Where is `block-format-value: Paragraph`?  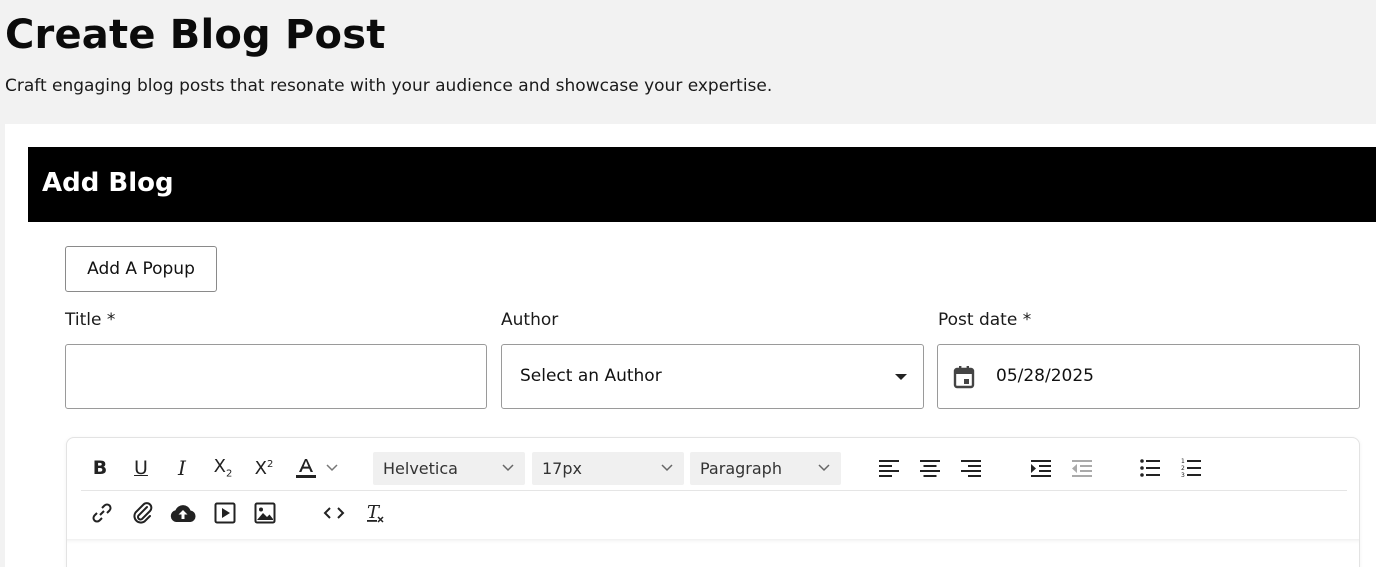
block-format-value: Paragraph is located at coordinates (741, 468).